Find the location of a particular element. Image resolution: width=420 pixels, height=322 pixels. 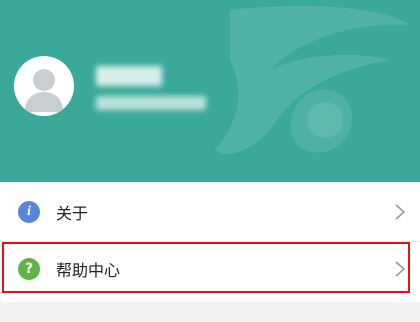

page-background is located at coordinates (210, 312).